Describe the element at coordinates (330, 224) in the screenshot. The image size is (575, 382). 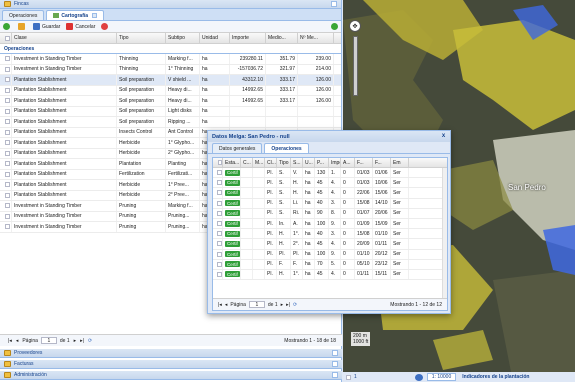
I see `dialog-table-row: Certif Pl. In. A. ha 100 9. 0 01/09 15/09 Ser` at that location.